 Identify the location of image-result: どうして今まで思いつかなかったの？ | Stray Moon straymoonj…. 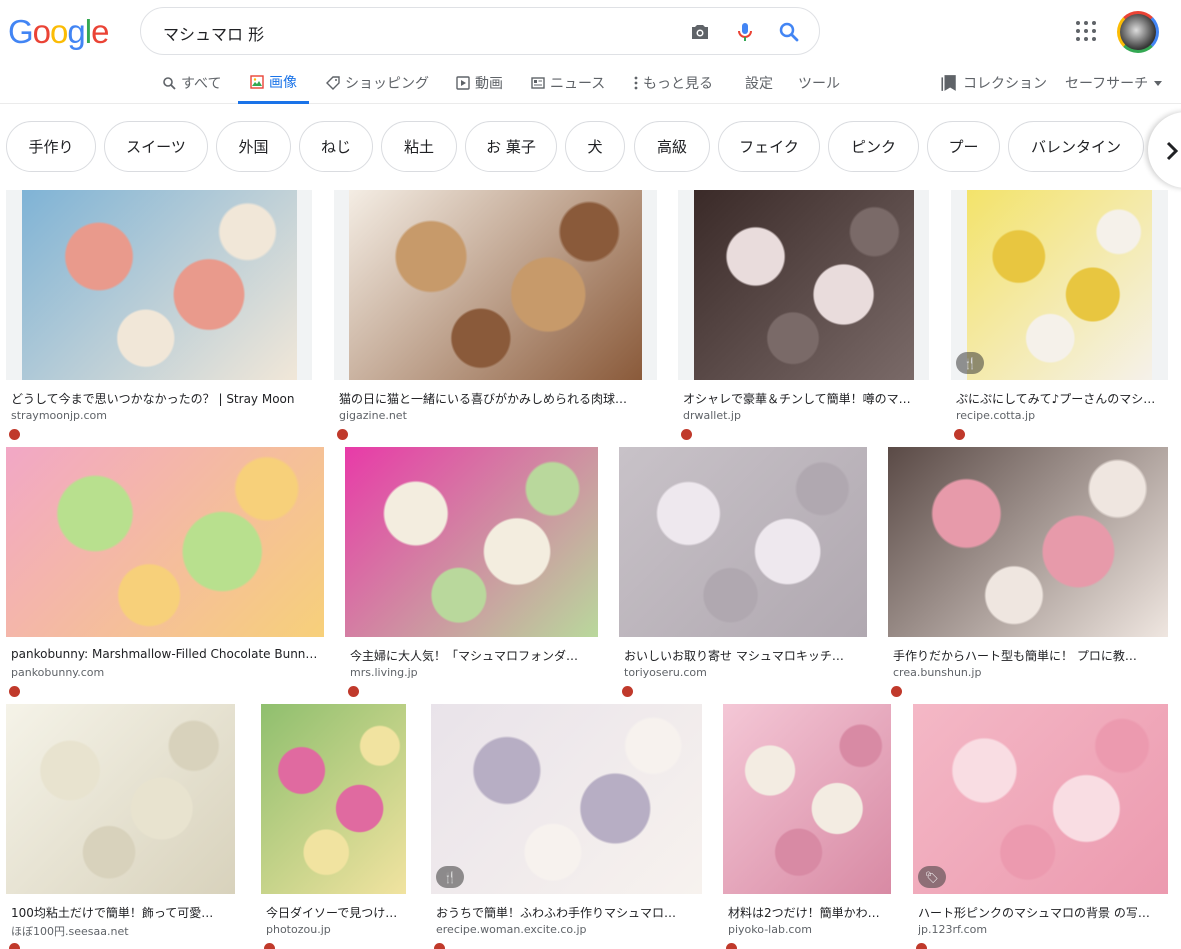
(159, 315).